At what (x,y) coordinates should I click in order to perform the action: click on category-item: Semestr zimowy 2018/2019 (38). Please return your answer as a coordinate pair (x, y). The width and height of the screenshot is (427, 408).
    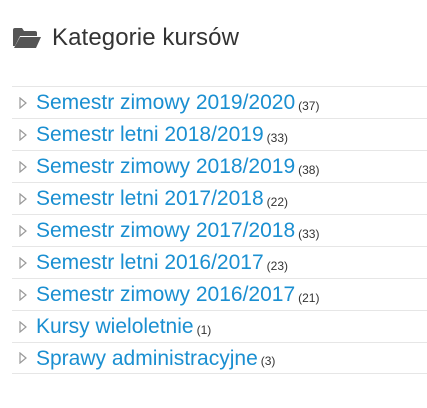
    Looking at the image, I should click on (219, 166).